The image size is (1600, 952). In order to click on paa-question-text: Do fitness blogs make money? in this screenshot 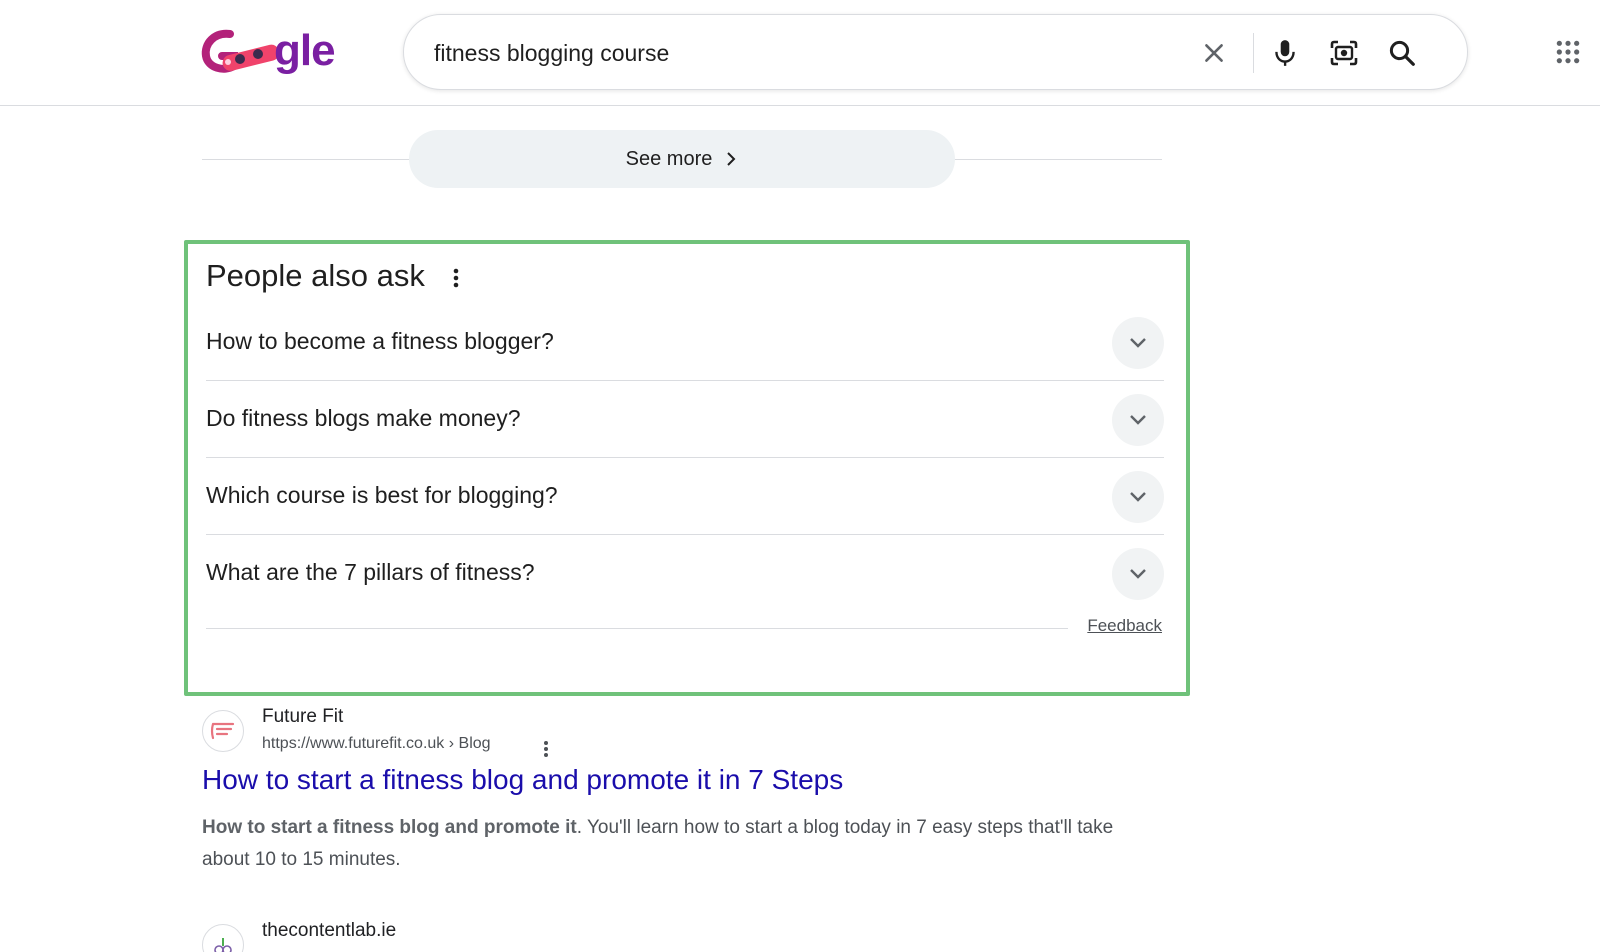, I will do `click(363, 418)`.